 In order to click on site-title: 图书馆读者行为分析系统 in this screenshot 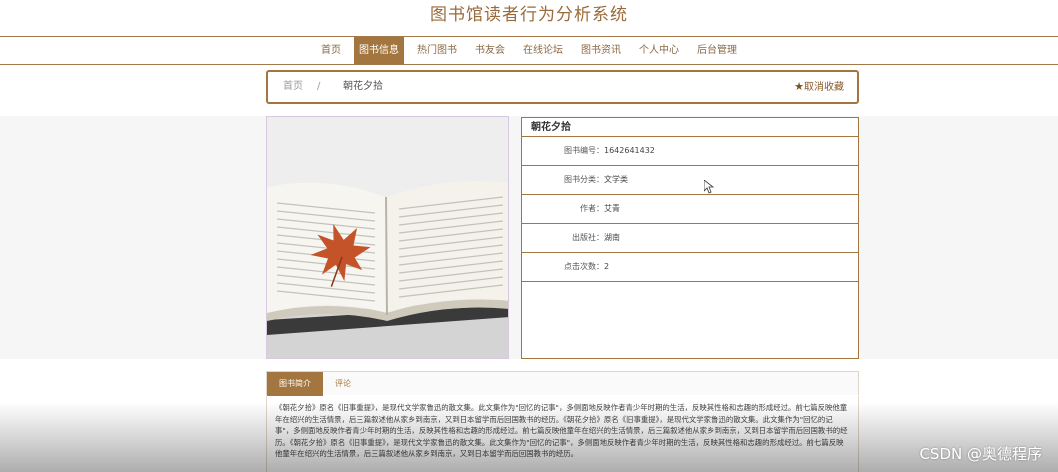, I will do `click(529, 15)`.